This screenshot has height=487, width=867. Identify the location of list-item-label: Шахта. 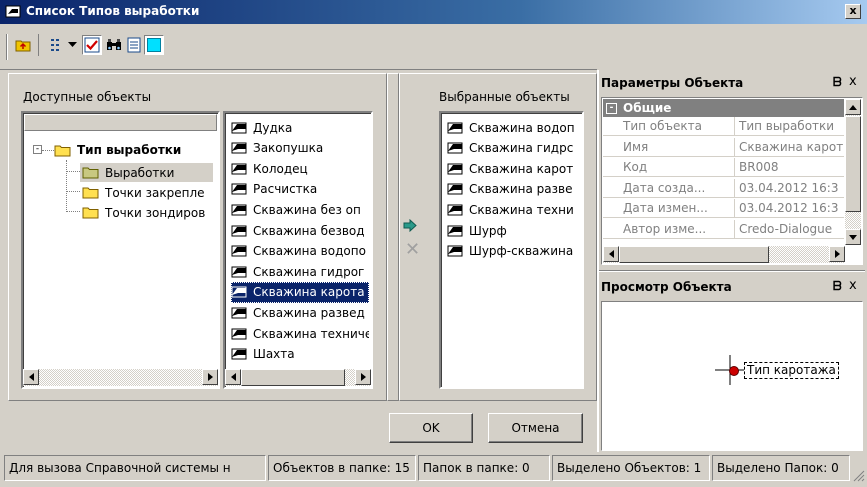
(274, 354).